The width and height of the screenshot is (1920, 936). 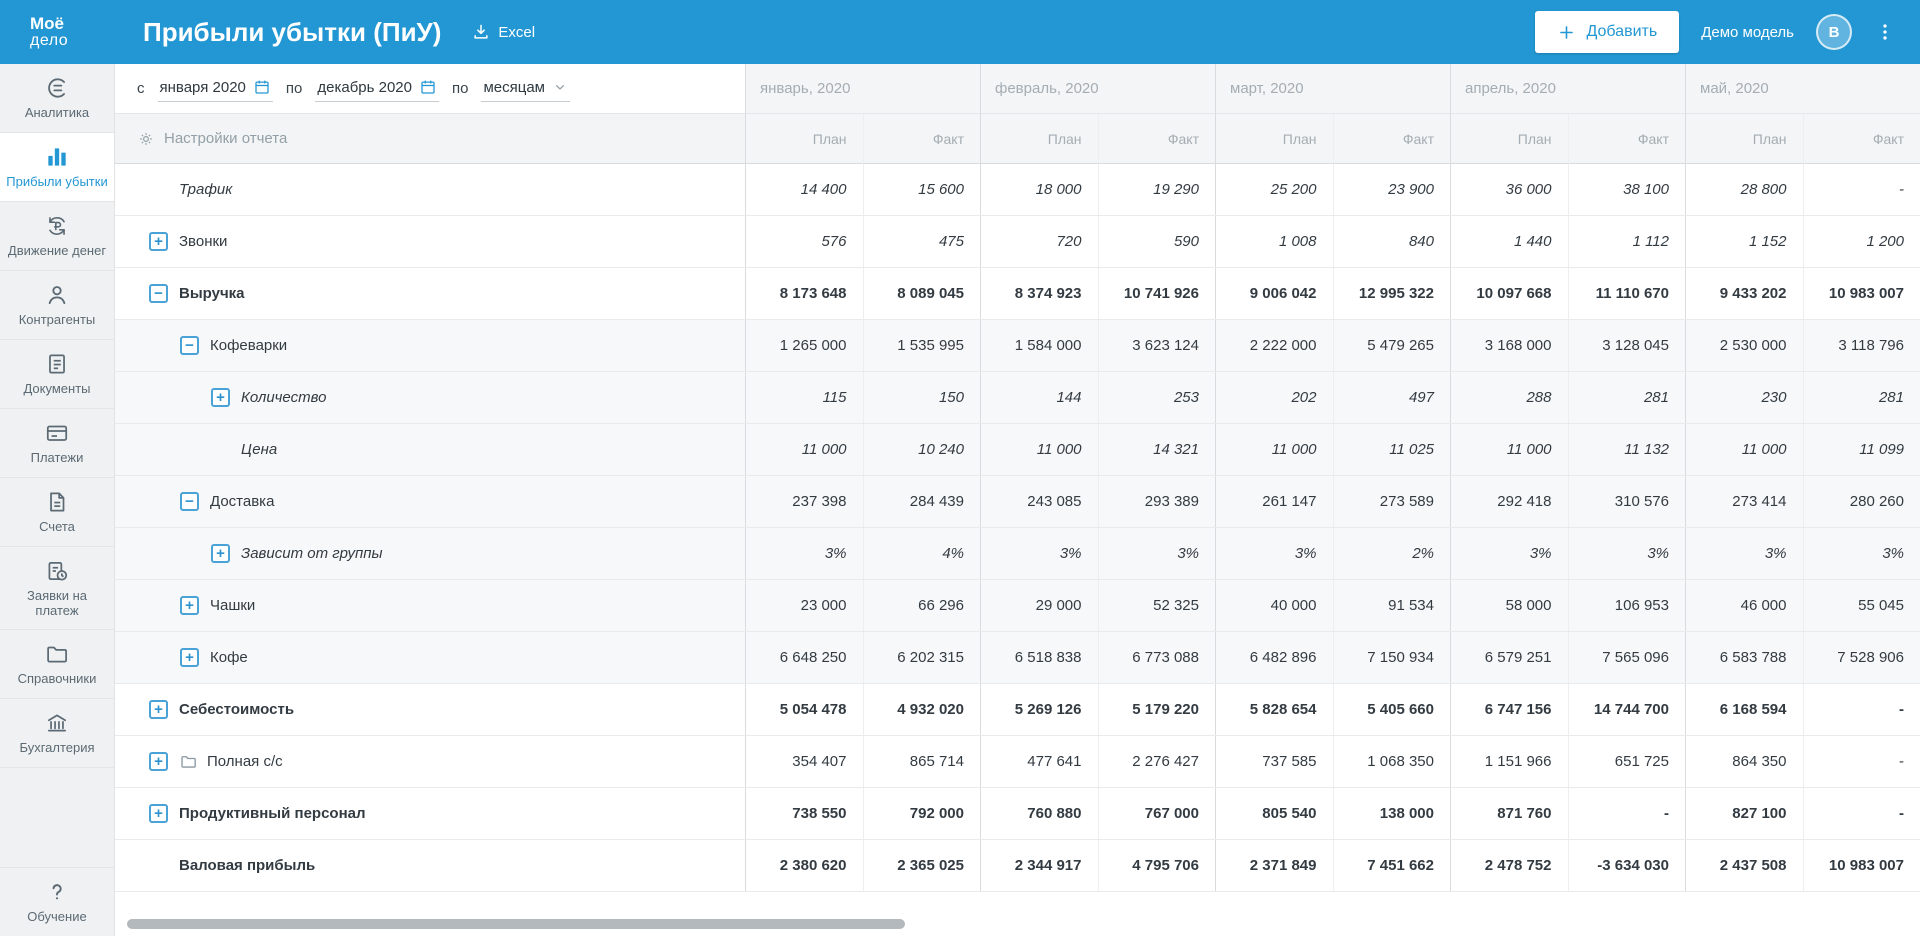 I want to click on date-from-value: января 2020, so click(x=202, y=87).